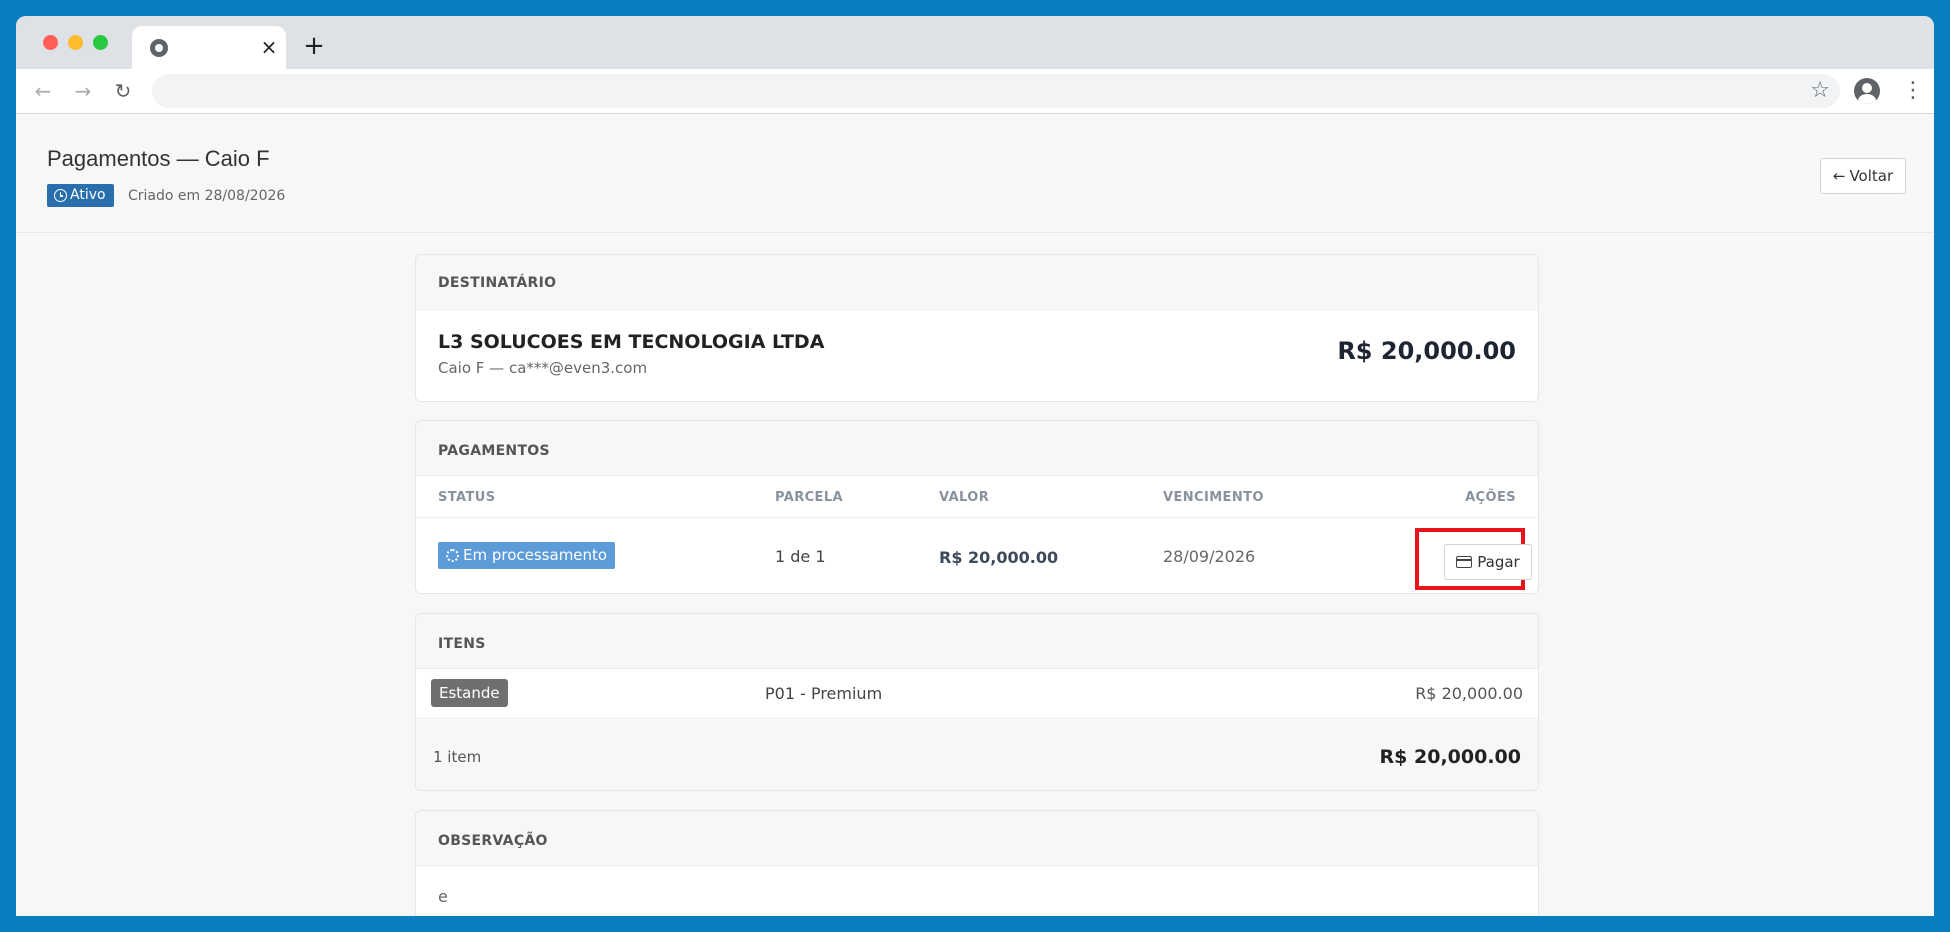 This screenshot has height=932, width=1950. Describe the element at coordinates (1839, 176) in the screenshot. I see `arrow-left-icon: ←` at that location.